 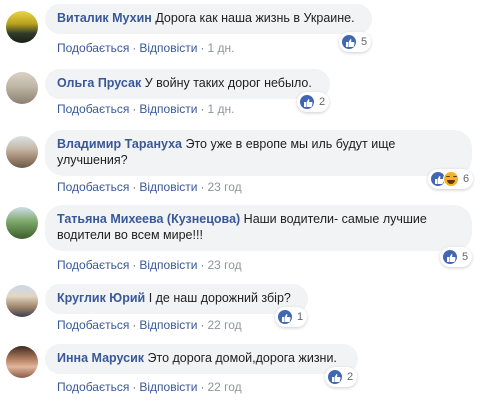 I want to click on comment-bubble: Круглик Юрий І де наш дорожний збір?, so click(x=176, y=299).